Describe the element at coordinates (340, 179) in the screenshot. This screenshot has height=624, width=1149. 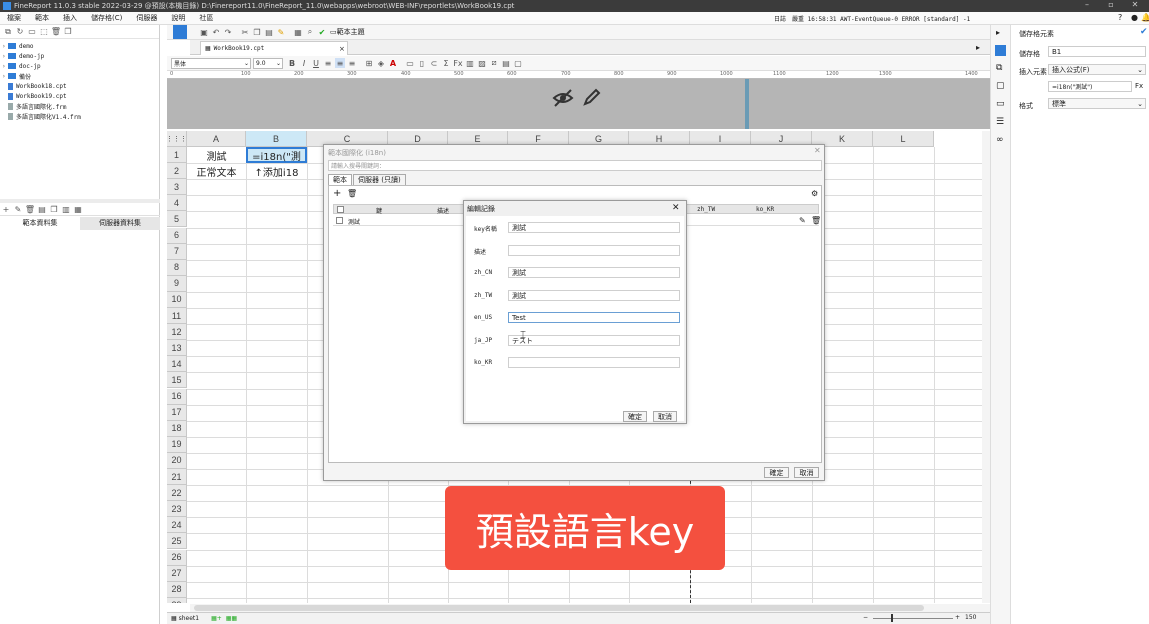
I see `tab-template: 範本` at that location.